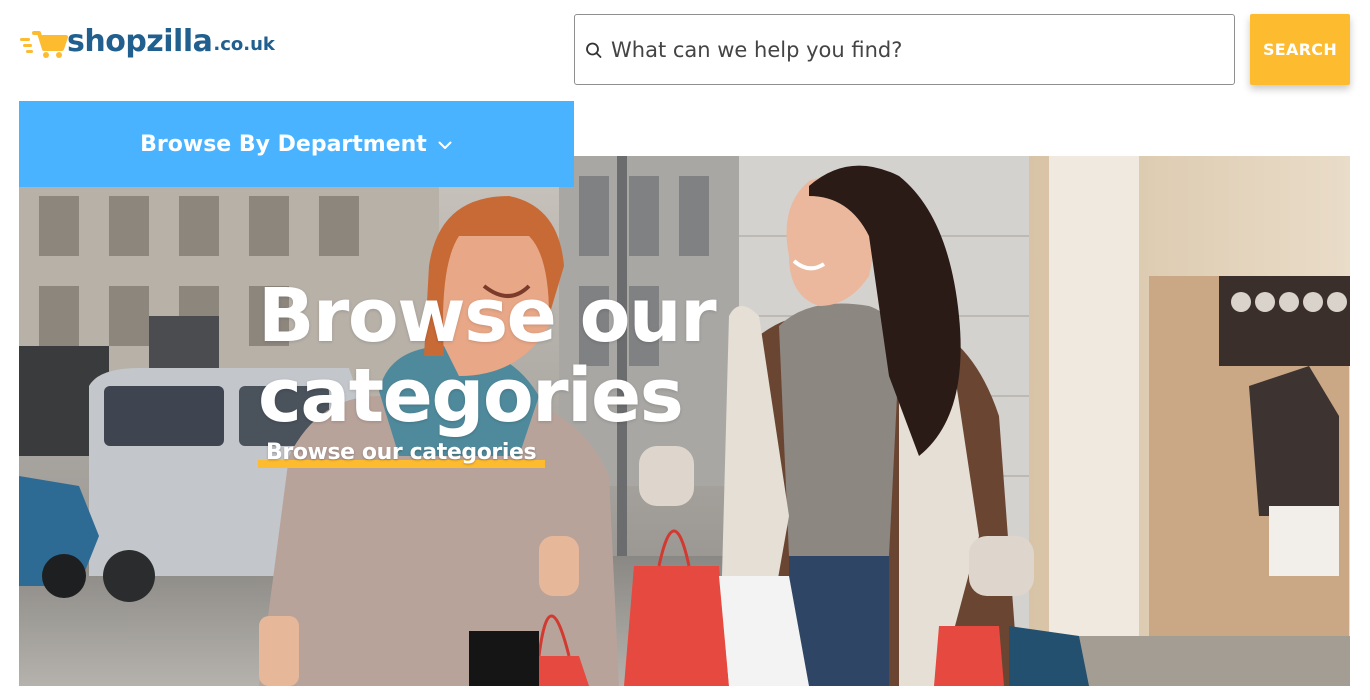  Describe the element at coordinates (283, 144) in the screenshot. I see `browse-by-department-label: Browse By Department` at that location.